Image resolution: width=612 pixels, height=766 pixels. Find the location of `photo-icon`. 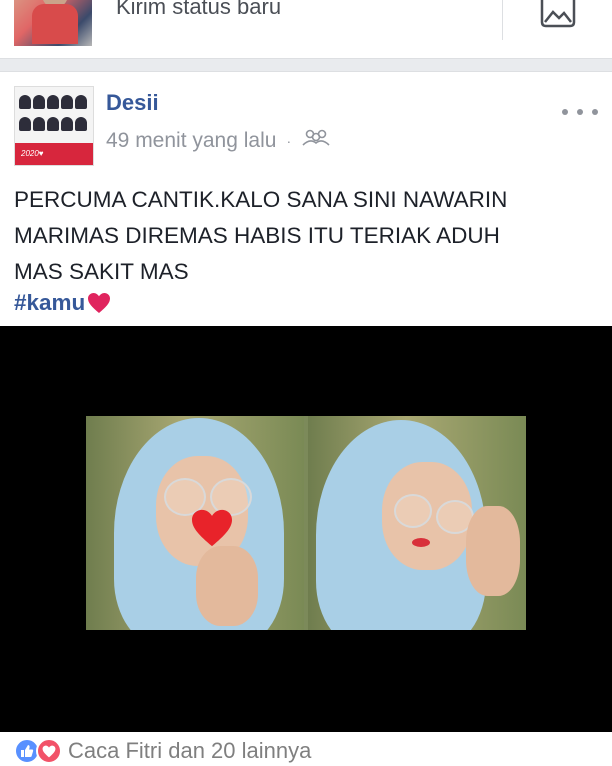

photo-icon is located at coordinates (558, 15).